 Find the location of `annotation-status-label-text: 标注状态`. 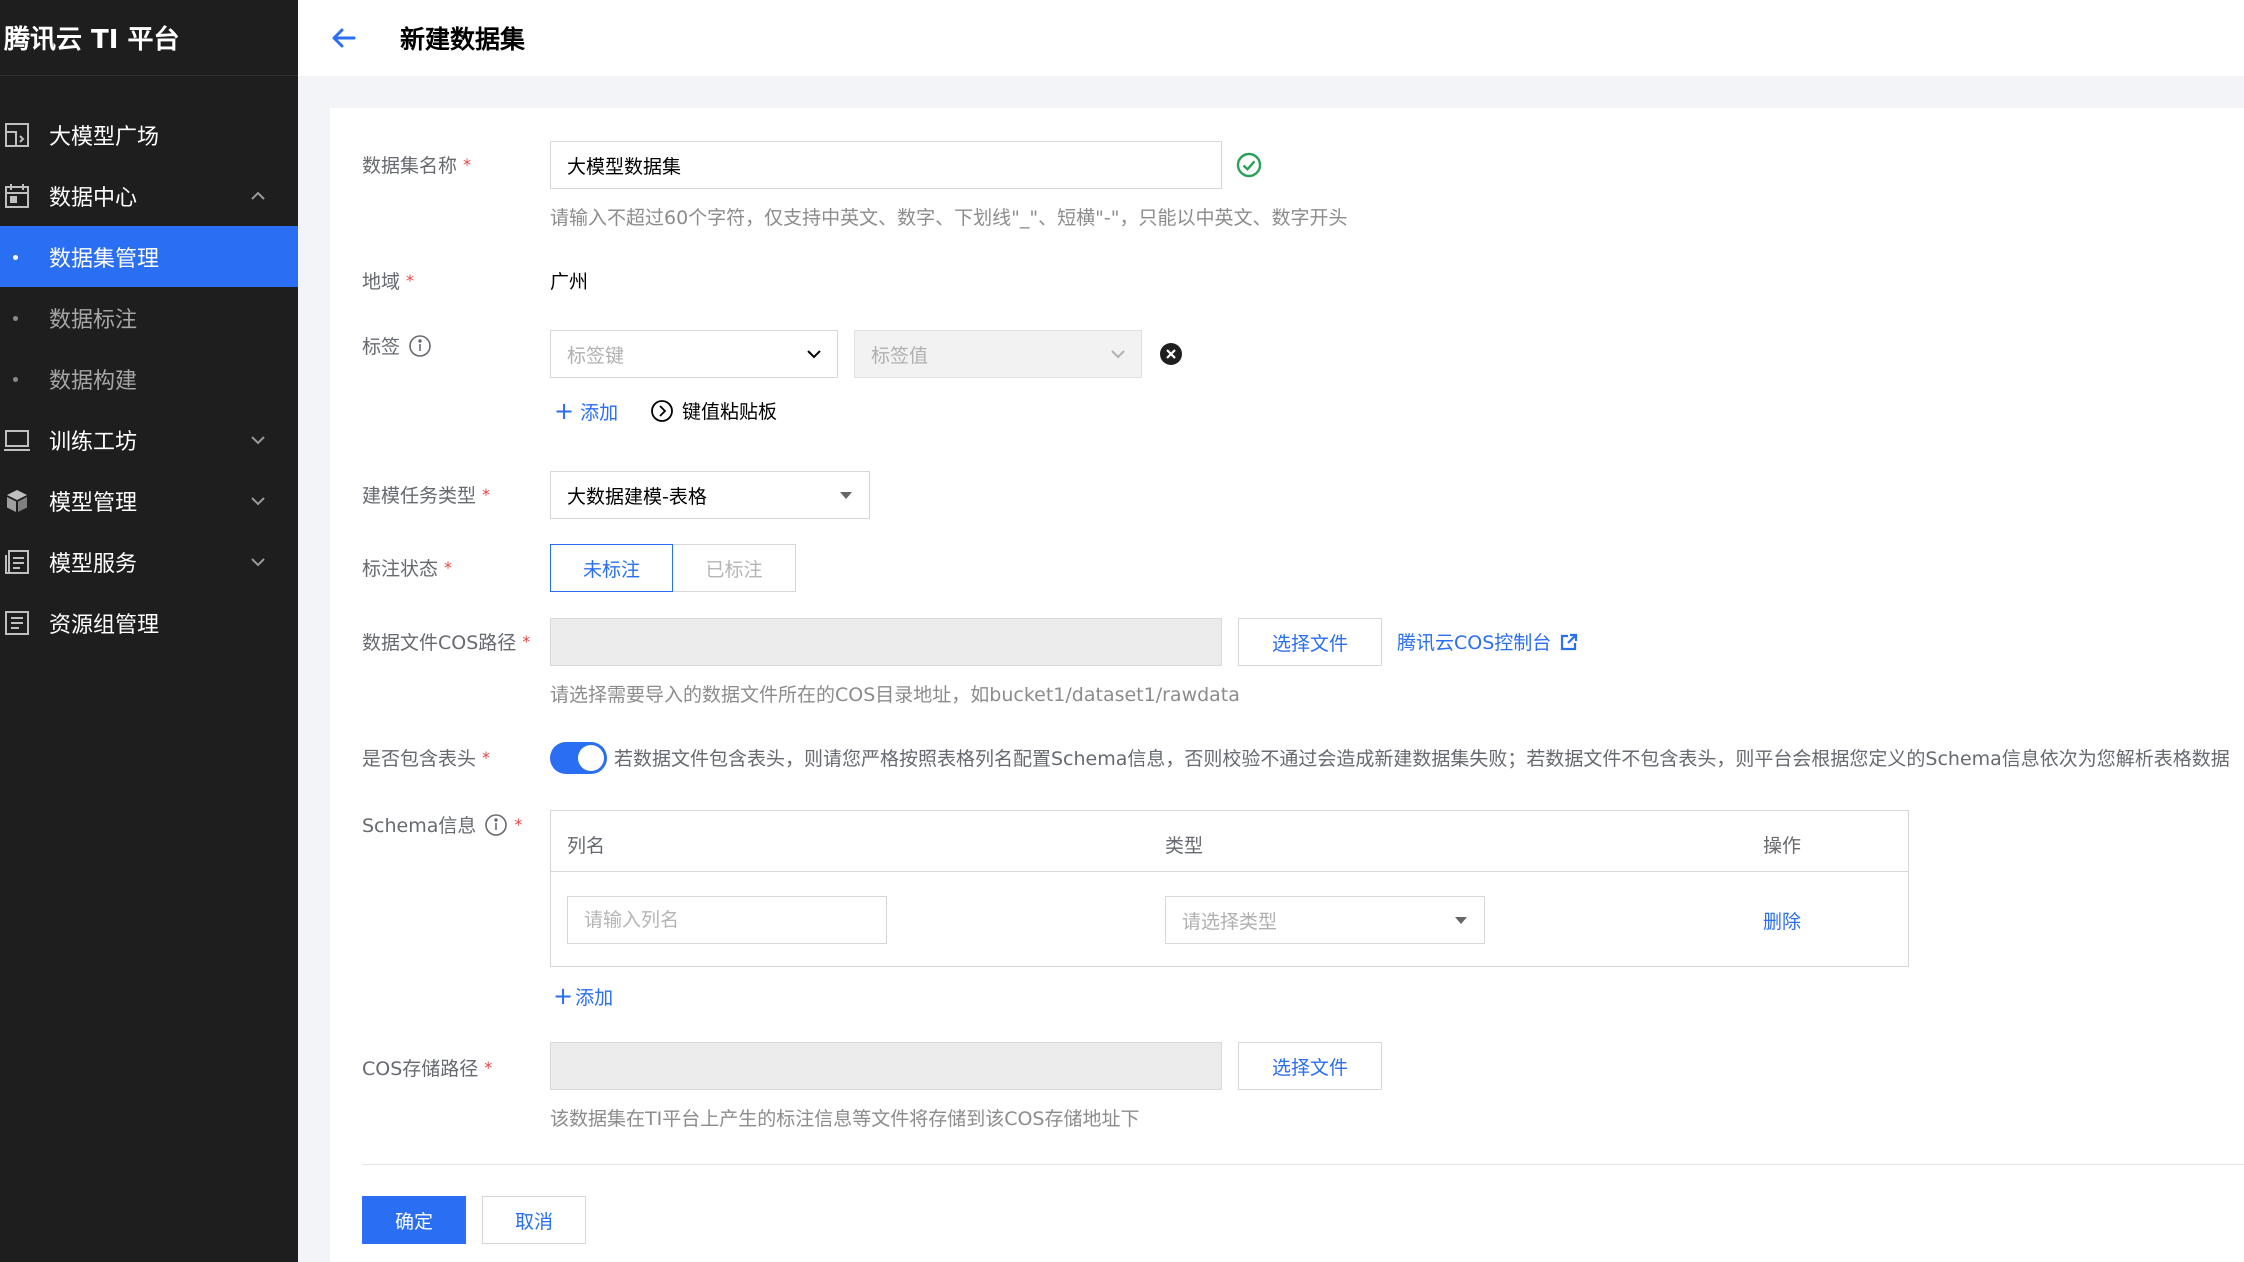

annotation-status-label-text: 标注状态 is located at coordinates (400, 569).